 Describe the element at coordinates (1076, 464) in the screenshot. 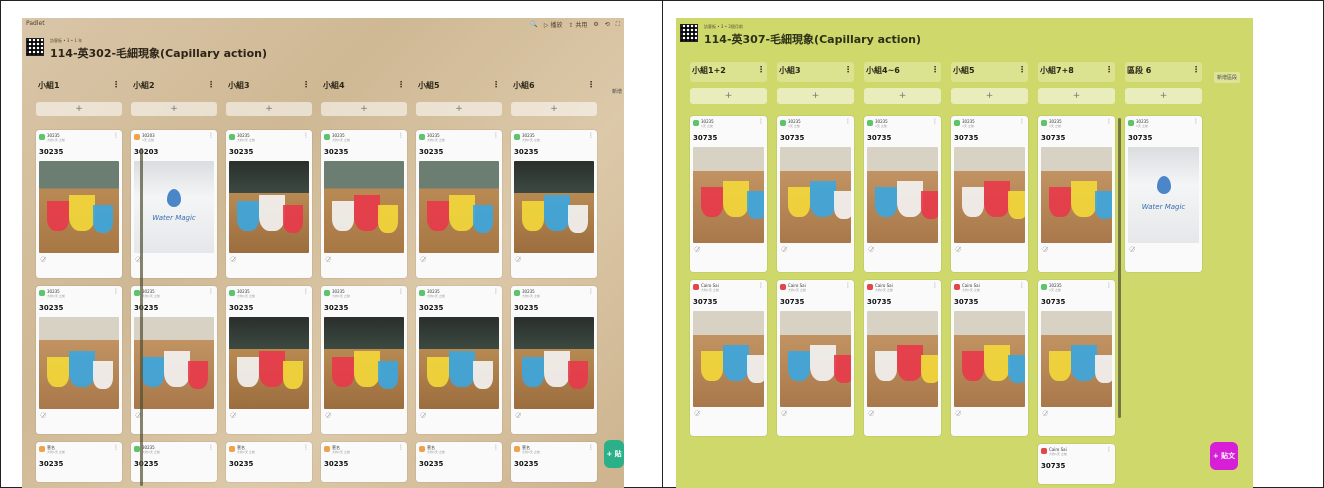

I see `post-card: Cairo Sai 大約1天 之前 ⋮ 30735` at that location.